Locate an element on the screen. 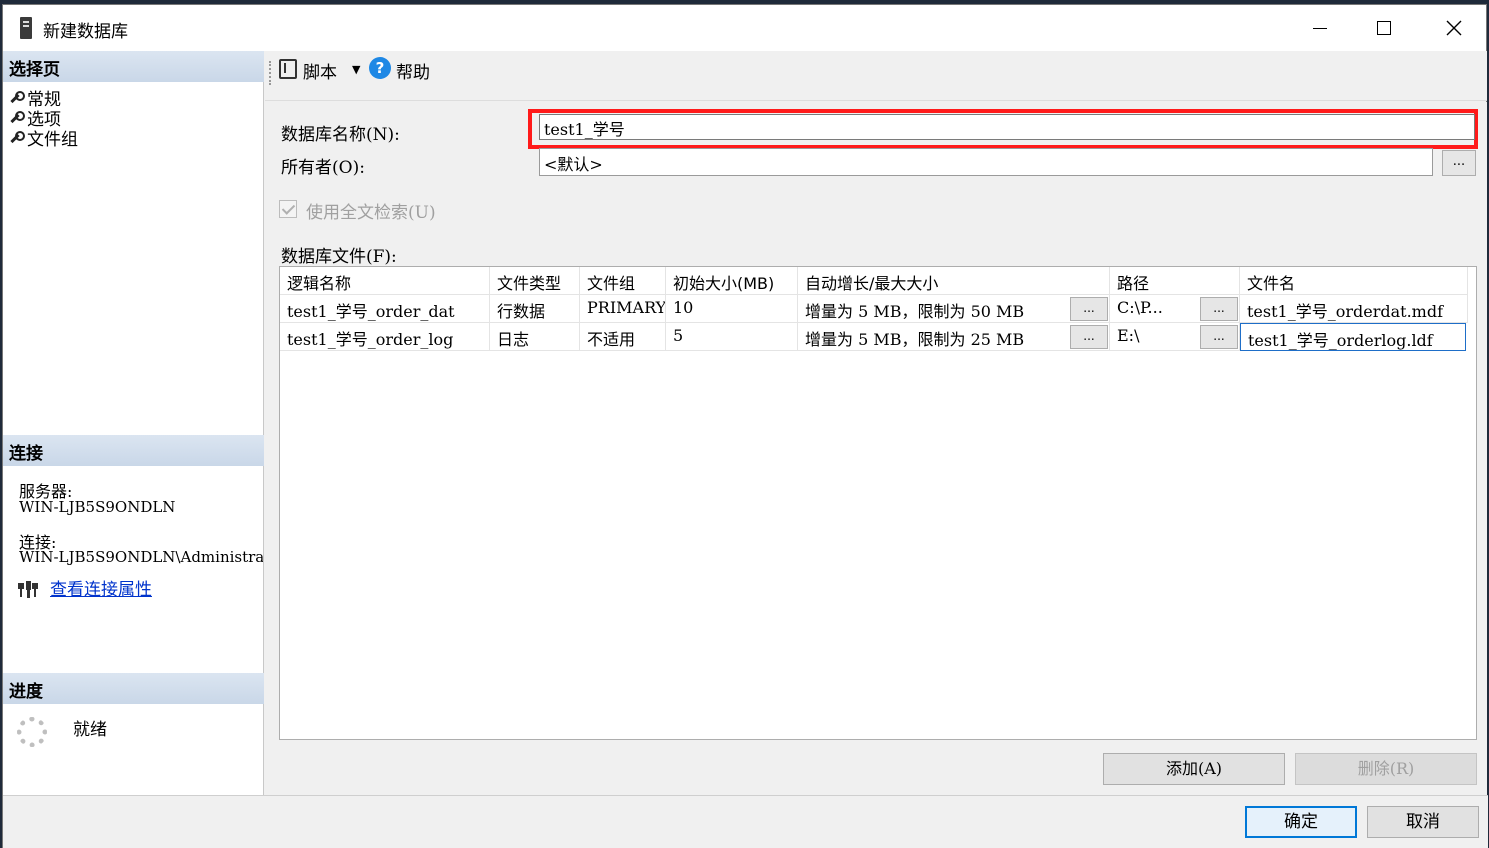  connection-header: 连接 is located at coordinates (133, 450).